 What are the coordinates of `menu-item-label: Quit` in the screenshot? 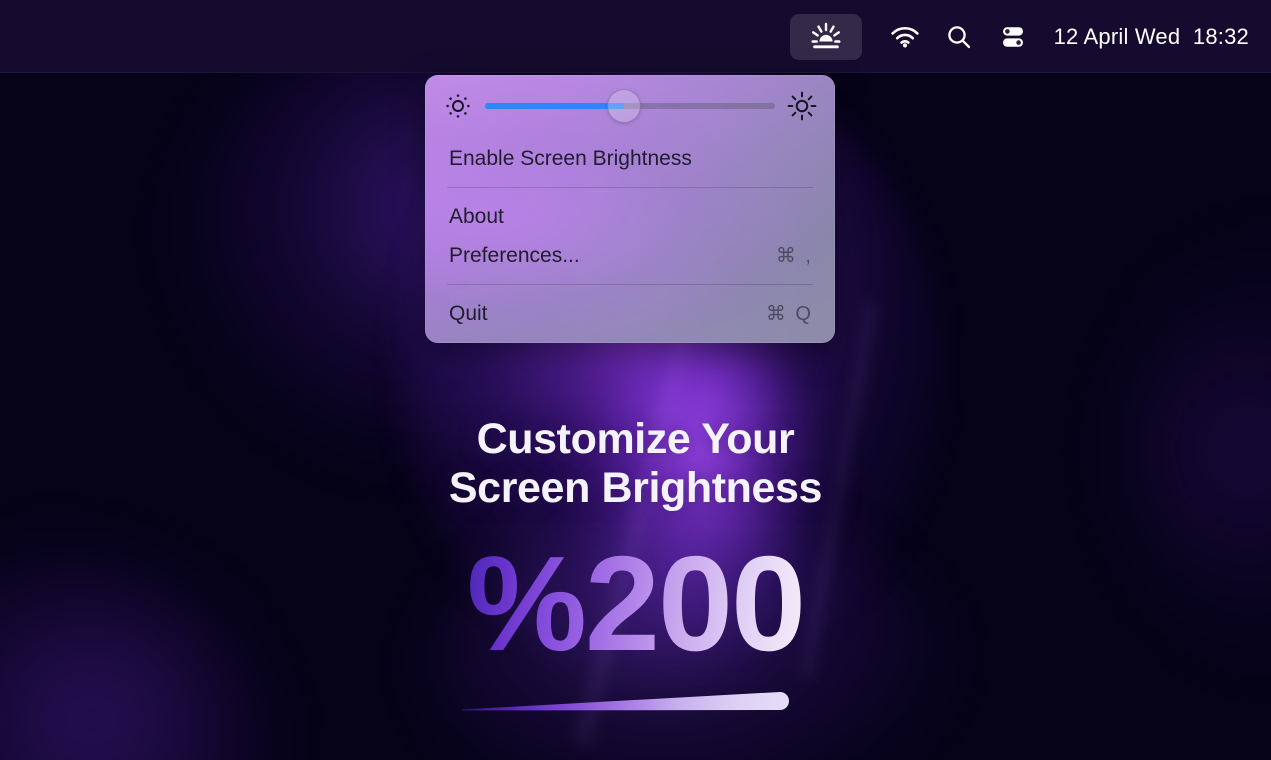 It's located at (468, 313).